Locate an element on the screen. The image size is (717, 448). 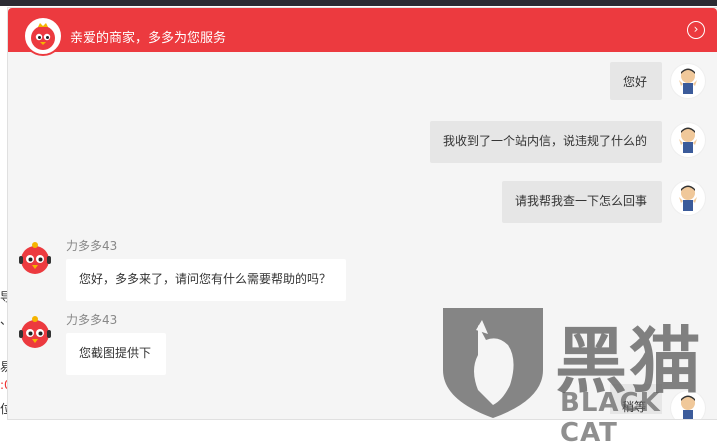
incoming-message: 您截图提供下 is located at coordinates (116, 354).